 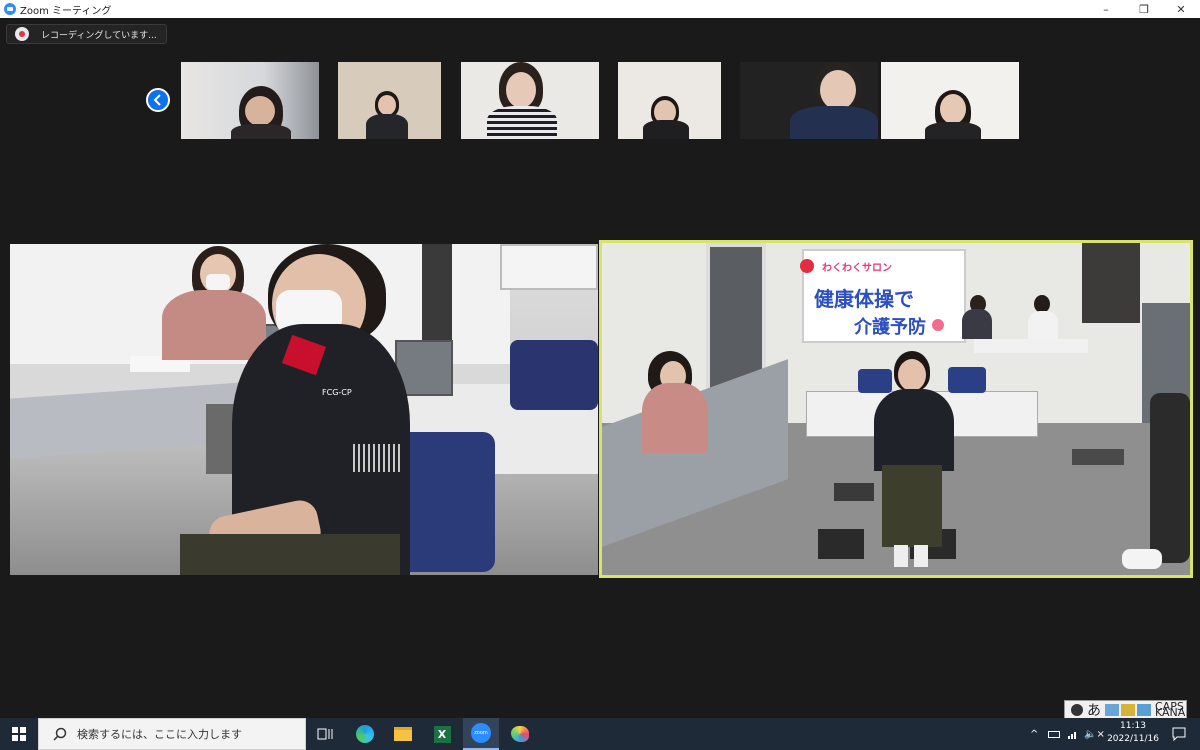 I want to click on ime-kana: KANA, so click(x=1170, y=712).